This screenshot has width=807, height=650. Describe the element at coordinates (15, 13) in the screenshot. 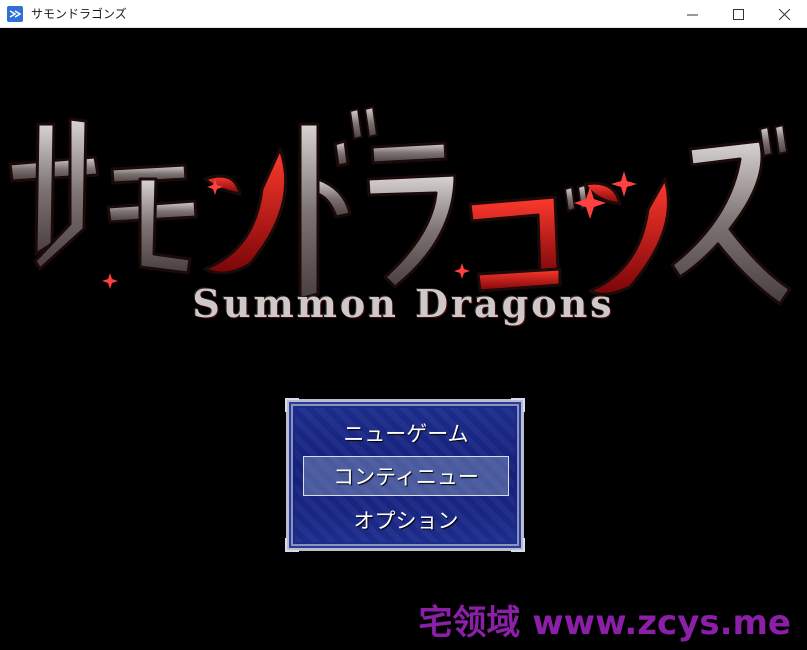

I see `app-icon` at that location.